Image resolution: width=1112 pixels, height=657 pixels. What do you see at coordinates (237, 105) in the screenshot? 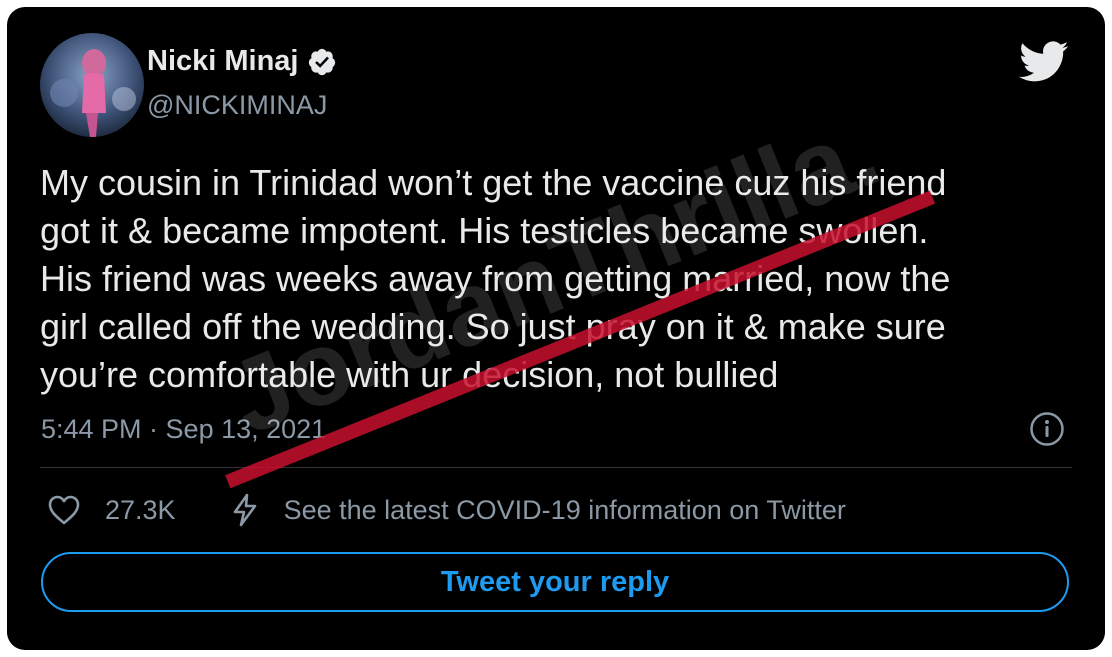
I see `author-handle: @NICKIMINAJ` at bounding box center [237, 105].